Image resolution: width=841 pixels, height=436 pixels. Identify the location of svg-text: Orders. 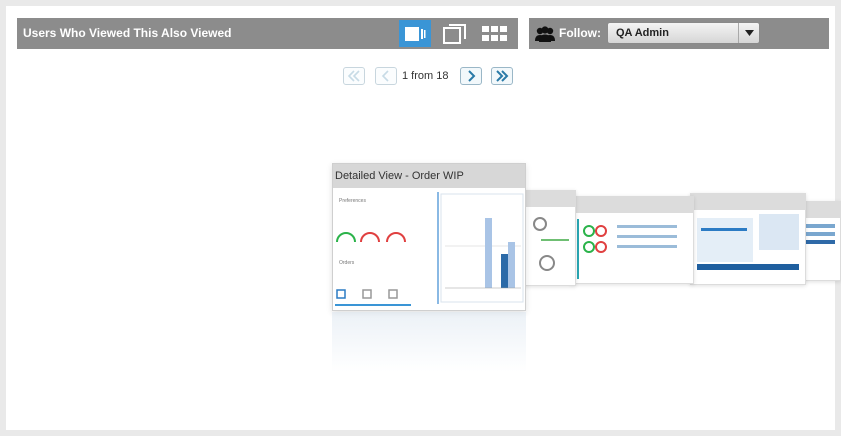
(347, 263).